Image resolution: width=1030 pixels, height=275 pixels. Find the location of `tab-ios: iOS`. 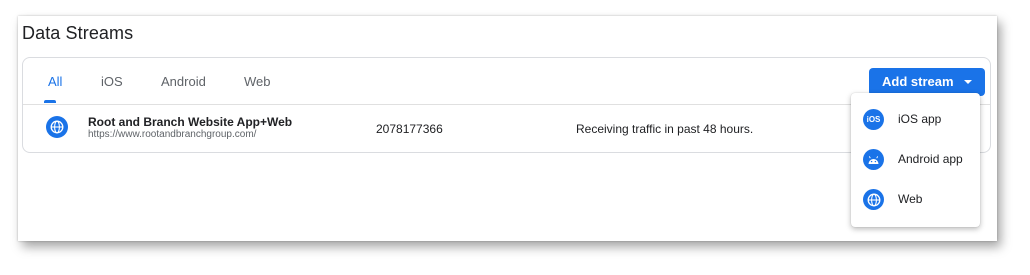

tab-ios: iOS is located at coordinates (112, 81).